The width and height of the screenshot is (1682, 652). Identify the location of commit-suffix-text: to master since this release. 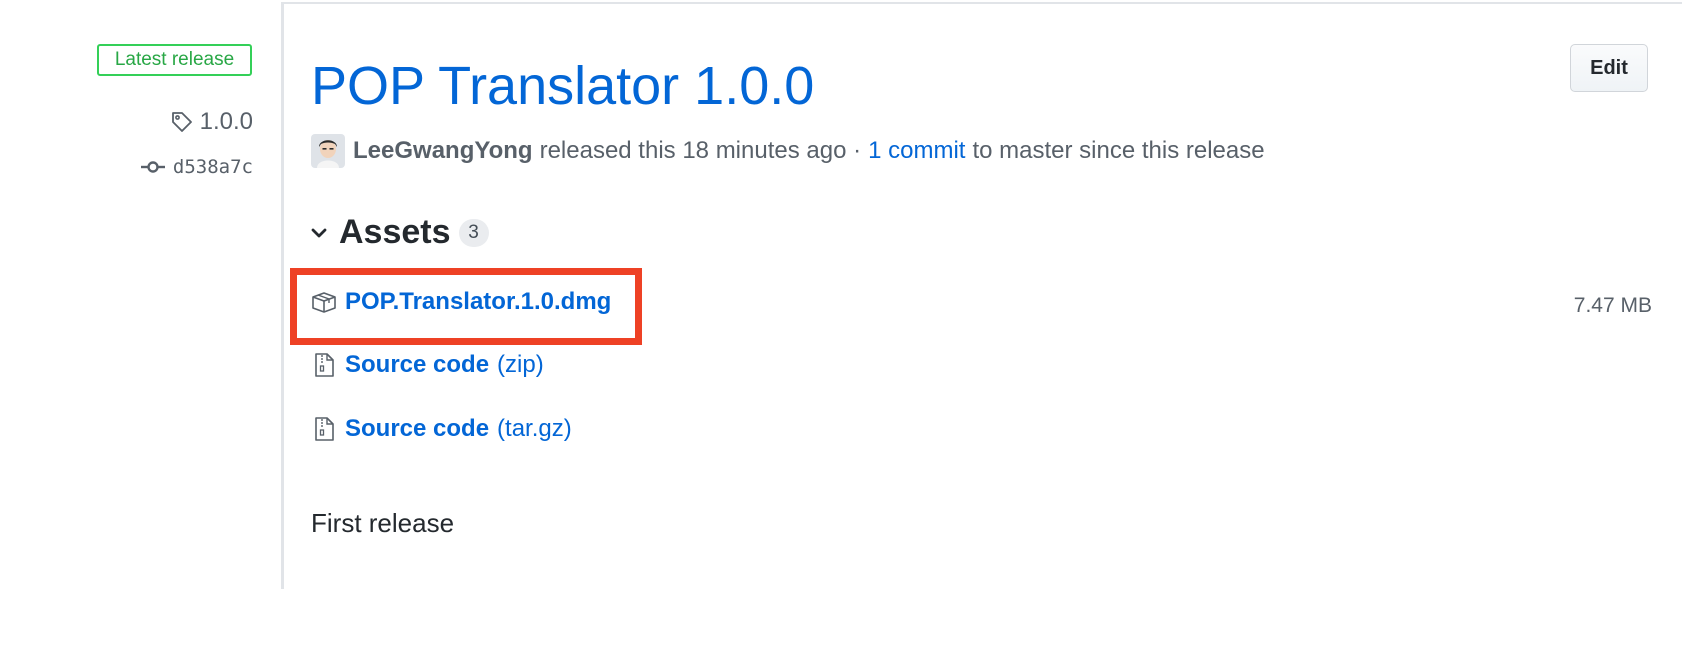
(1118, 150).